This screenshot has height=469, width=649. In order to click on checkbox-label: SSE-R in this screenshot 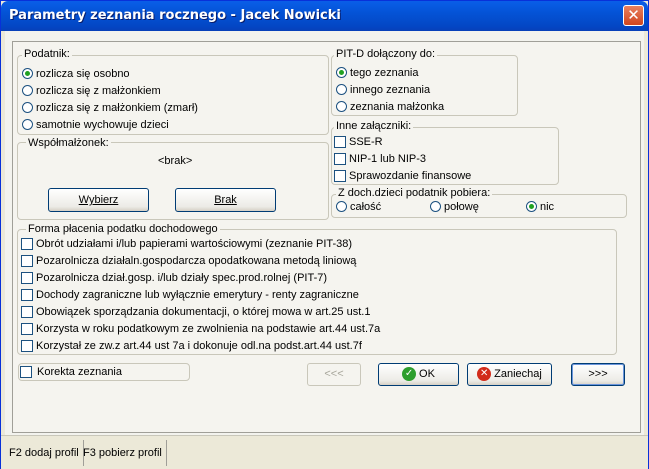, I will do `click(366, 142)`.